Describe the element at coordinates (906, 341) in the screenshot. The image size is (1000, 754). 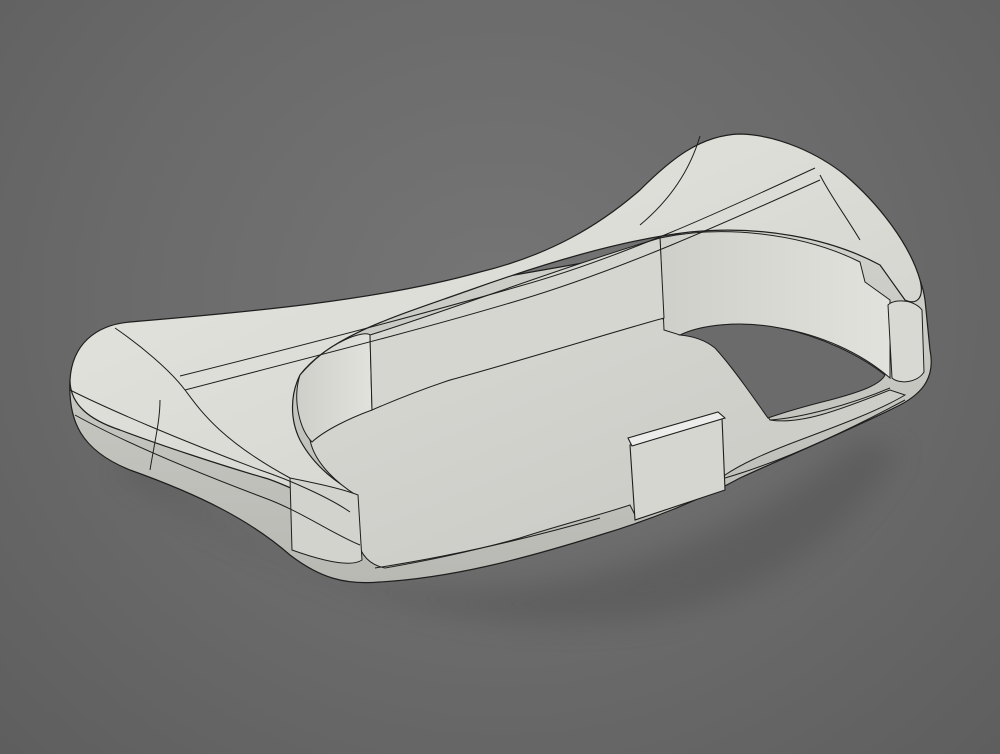
I see `right-end-post` at that location.